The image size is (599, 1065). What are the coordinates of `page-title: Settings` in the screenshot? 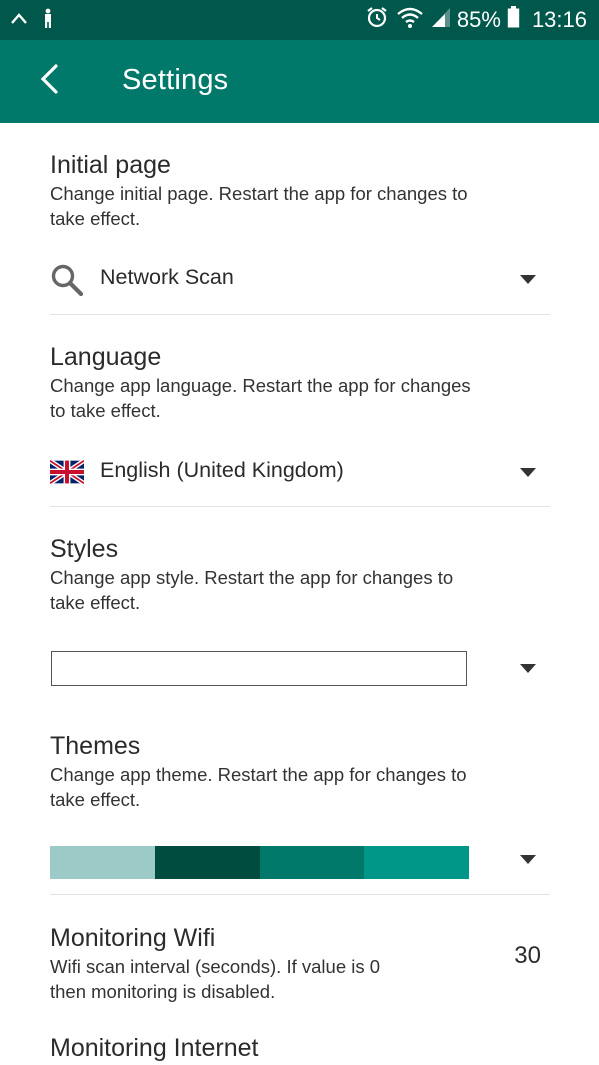 It's located at (175, 80).